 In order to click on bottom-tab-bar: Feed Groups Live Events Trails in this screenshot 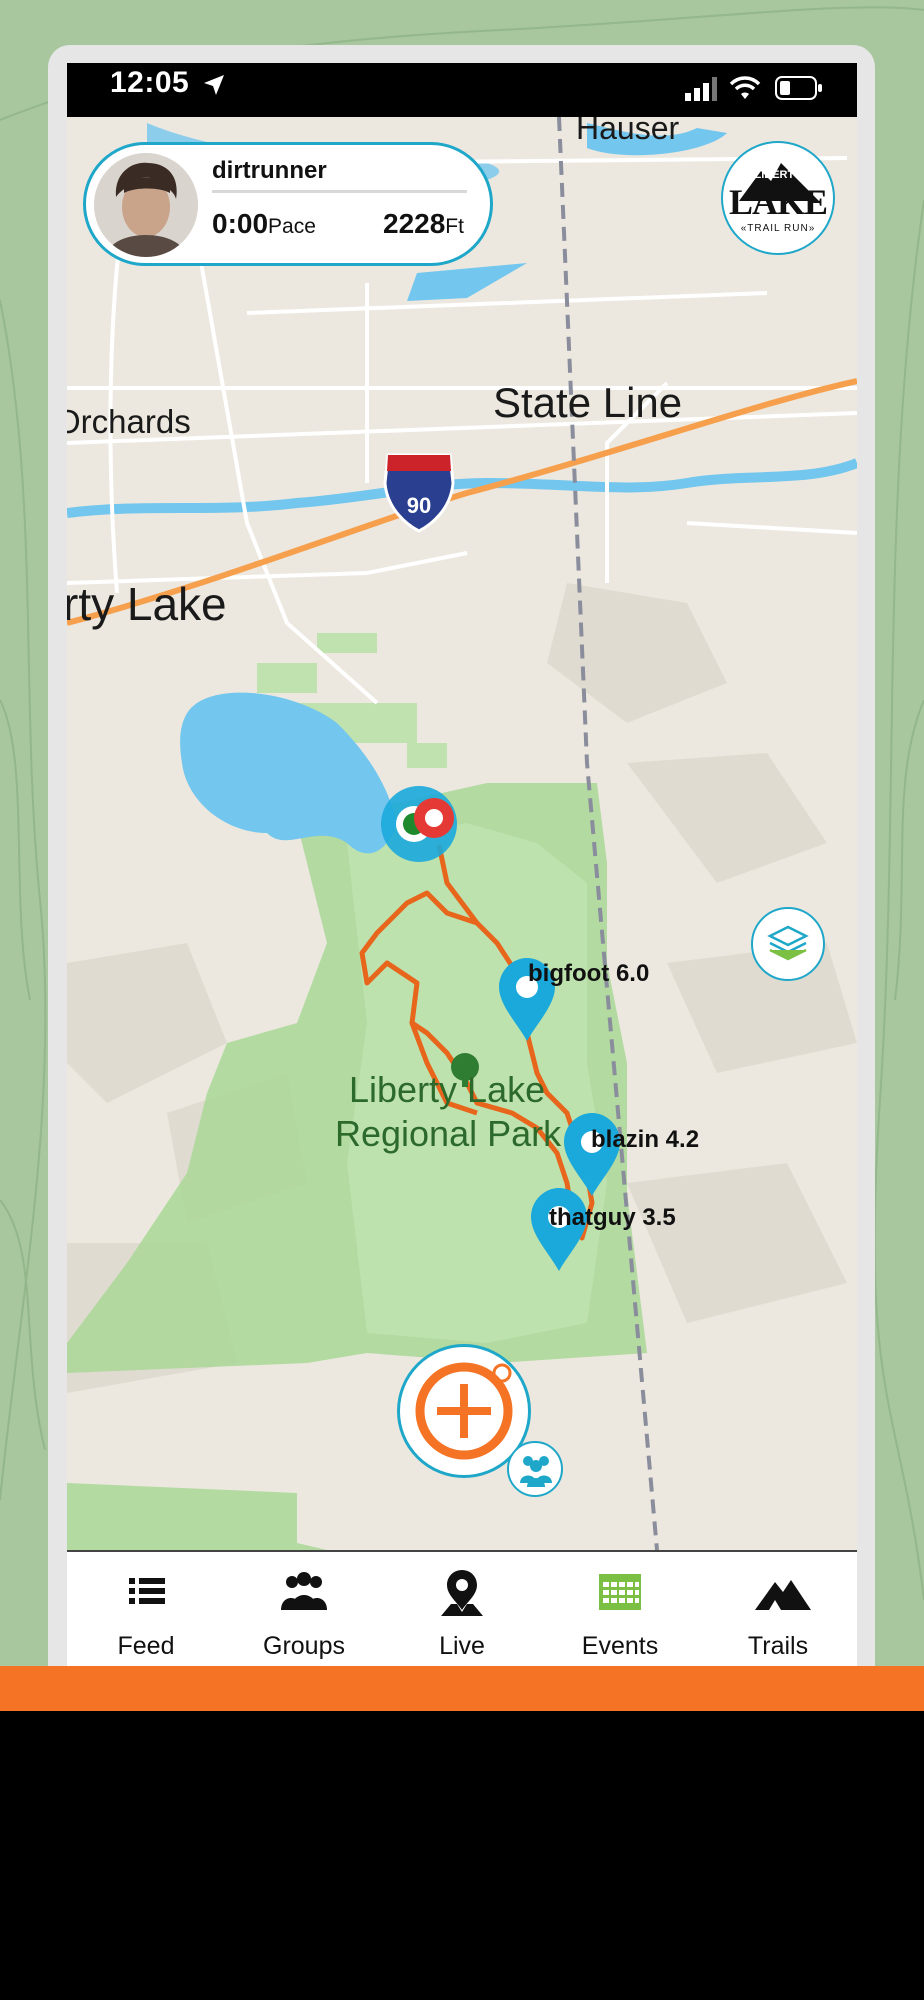, I will do `click(462, 1608)`.